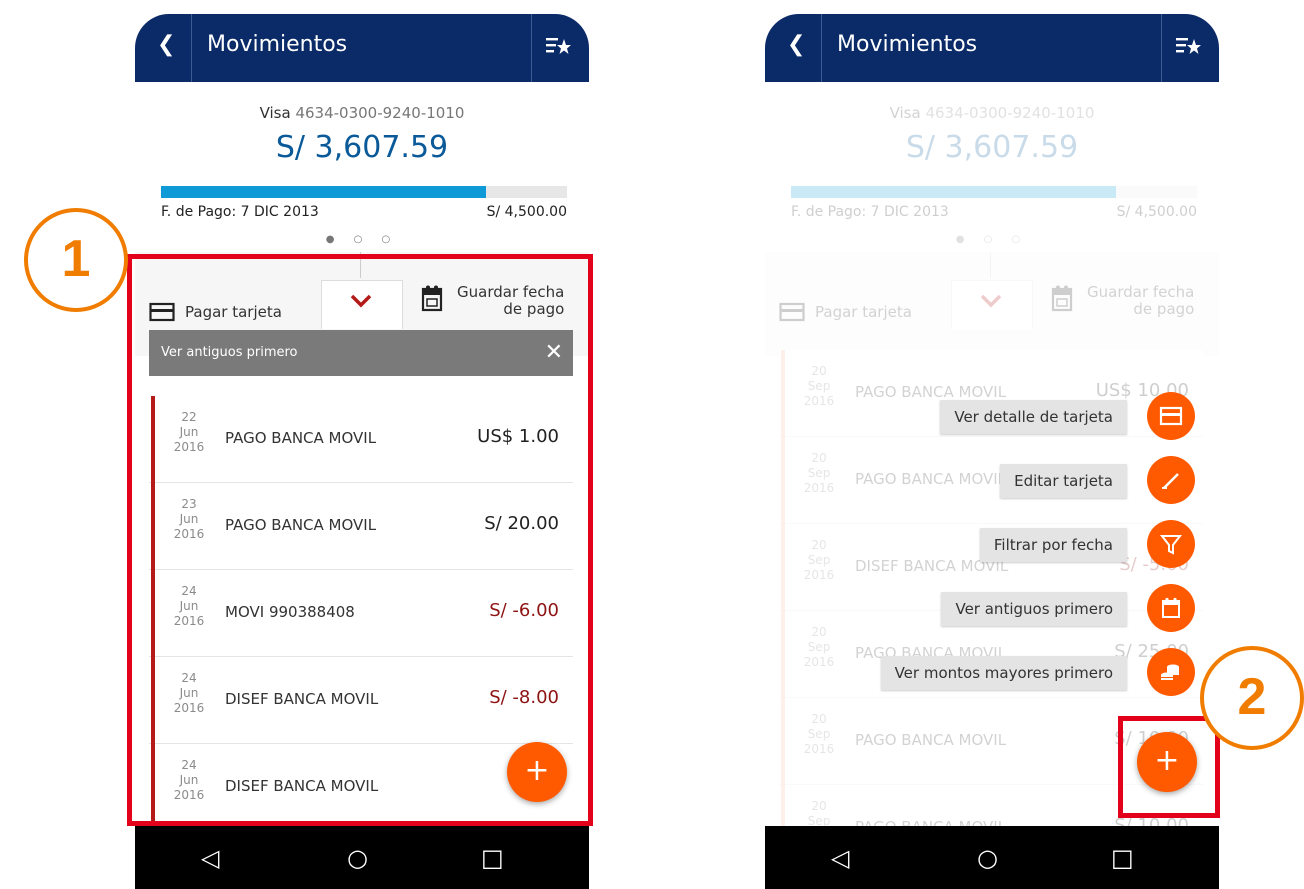 The image size is (1304, 889). What do you see at coordinates (1171, 544) in the screenshot?
I see `funnel-icon` at bounding box center [1171, 544].